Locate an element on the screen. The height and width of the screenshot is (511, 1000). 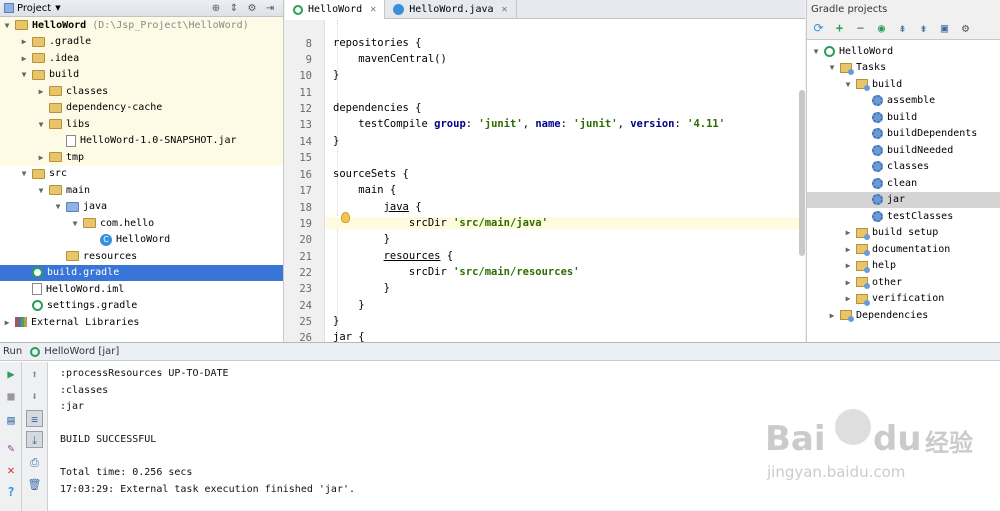
run-task-icon: ◉ is located at coordinates (881, 28).